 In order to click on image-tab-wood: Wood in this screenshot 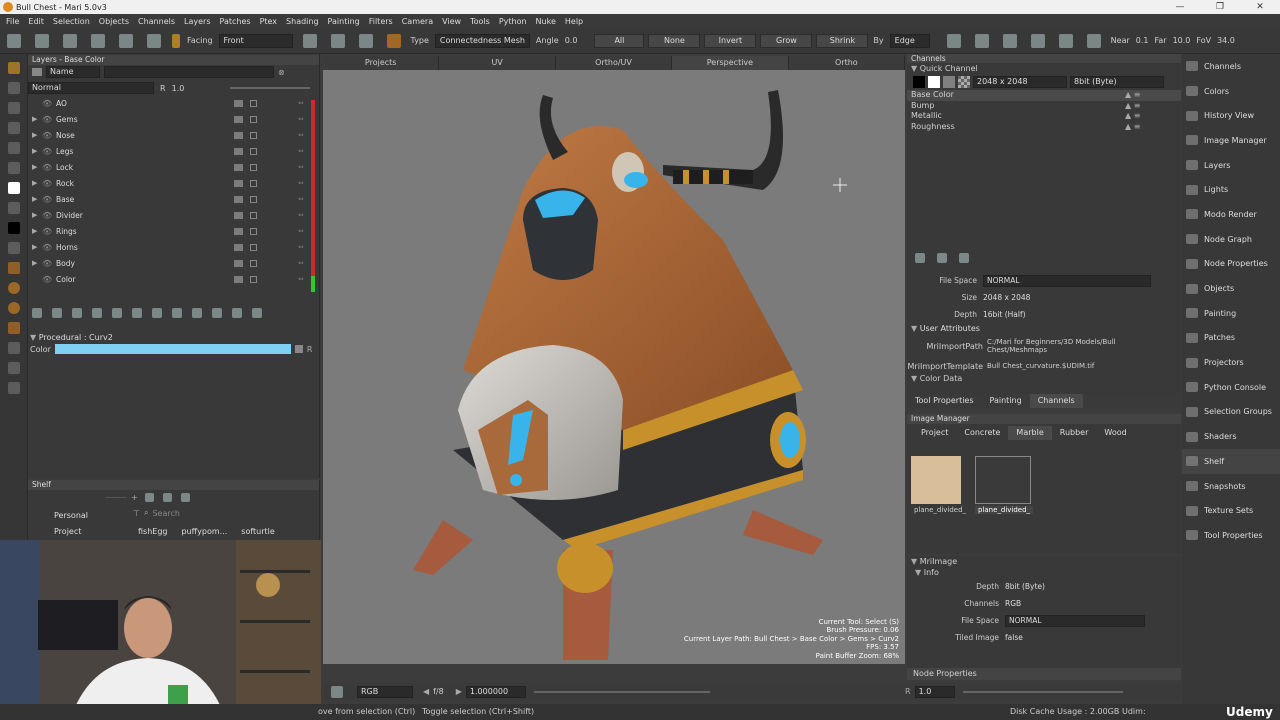, I will do `click(1115, 433)`.